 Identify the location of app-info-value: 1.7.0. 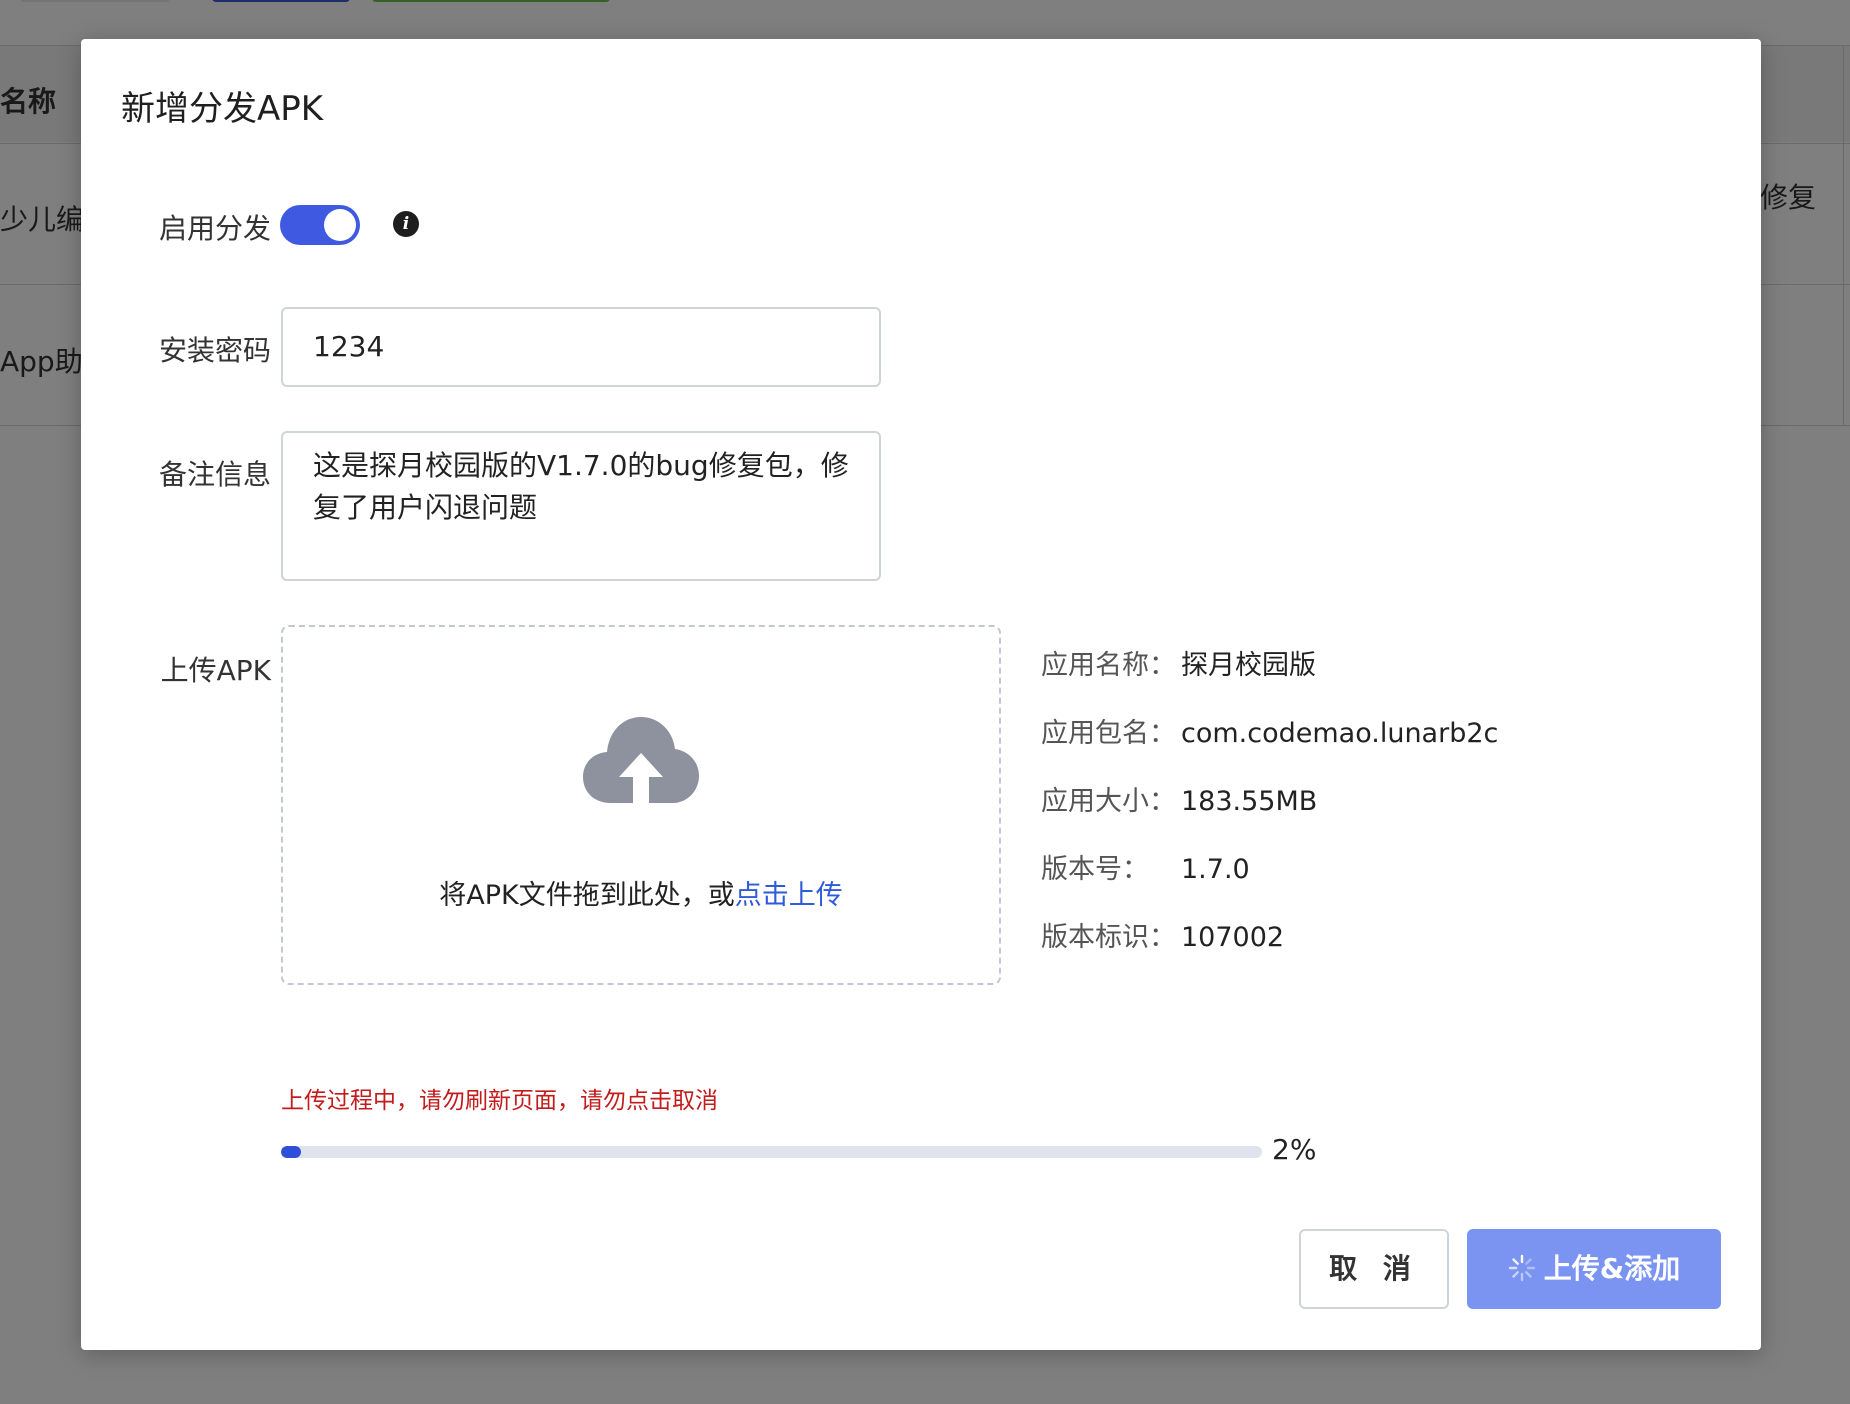
(1215, 869).